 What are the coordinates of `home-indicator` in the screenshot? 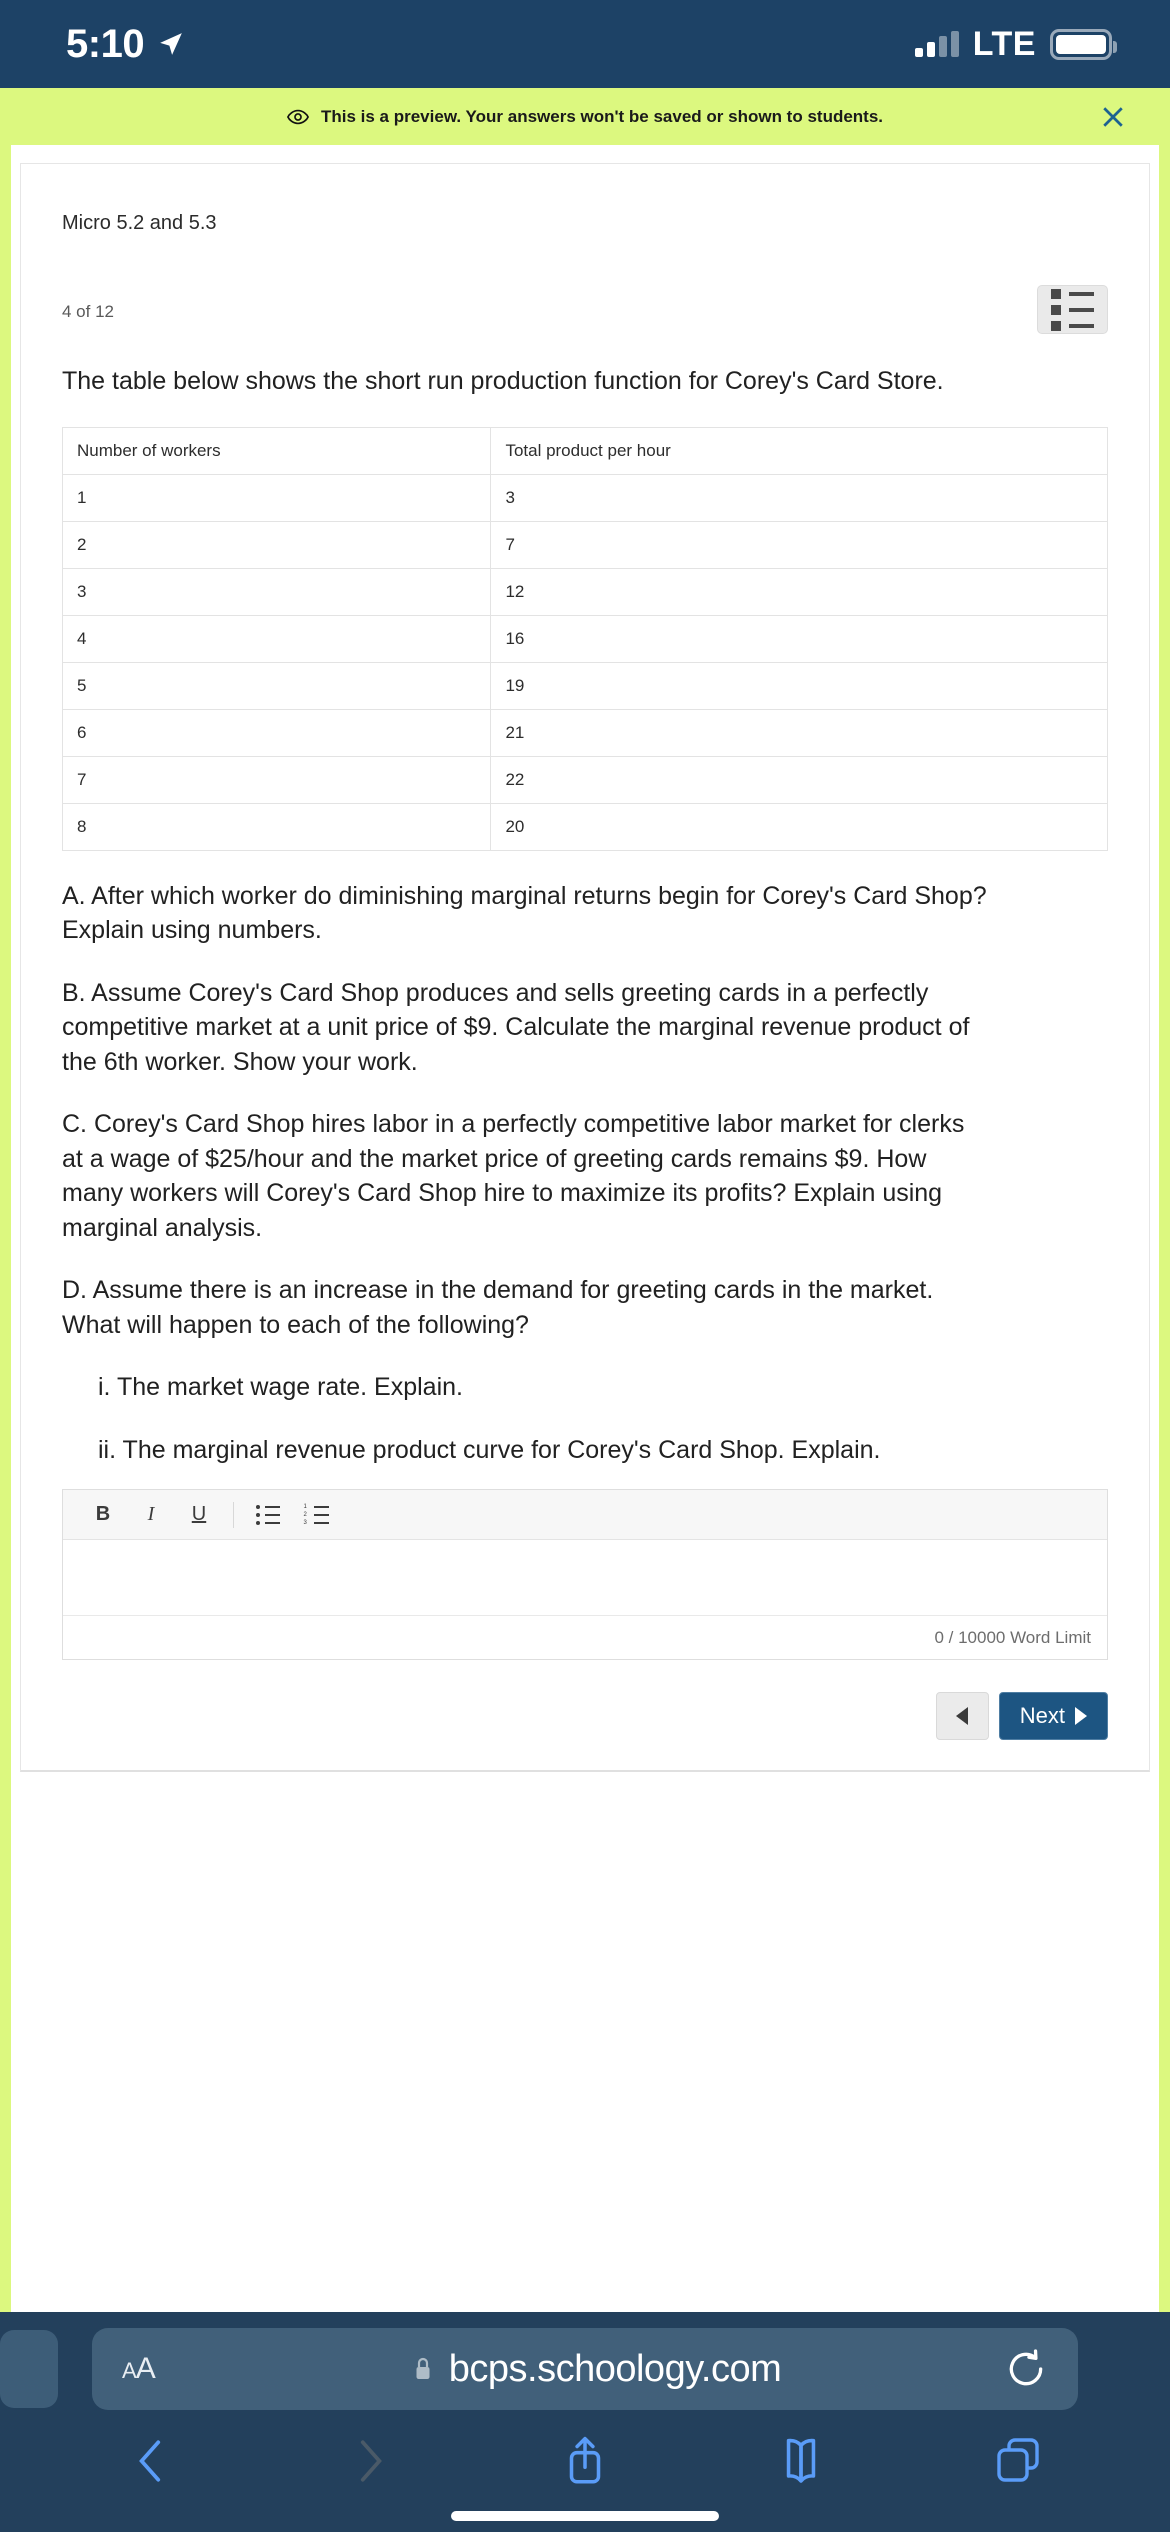 It's located at (585, 2516).